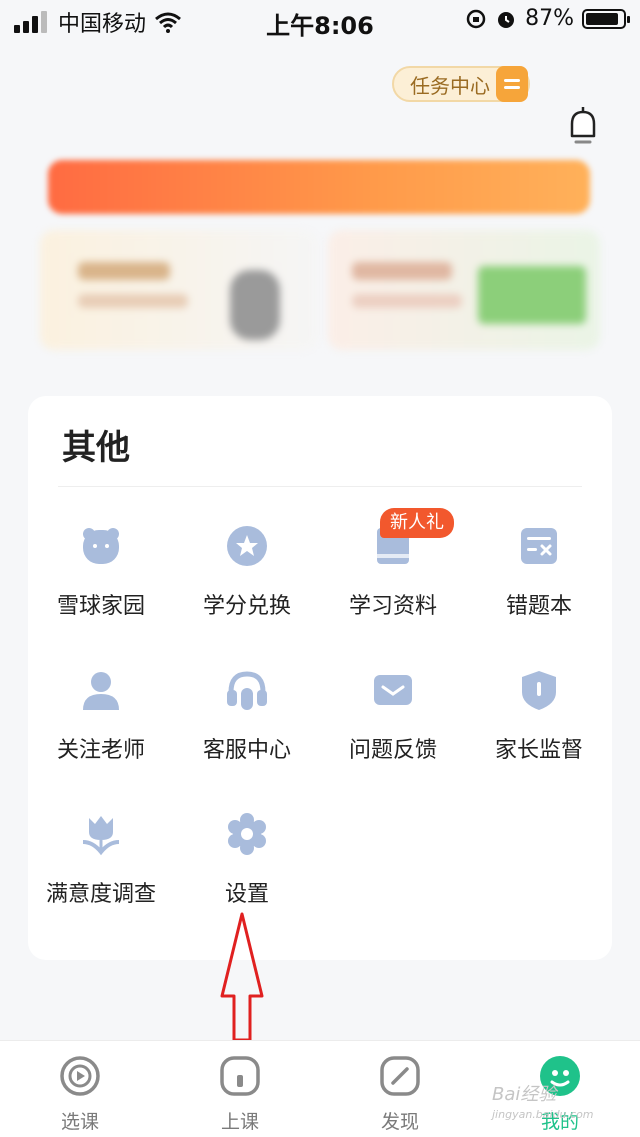 The image size is (640, 1137). I want to click on task-center-button: 任务中心, so click(461, 84).